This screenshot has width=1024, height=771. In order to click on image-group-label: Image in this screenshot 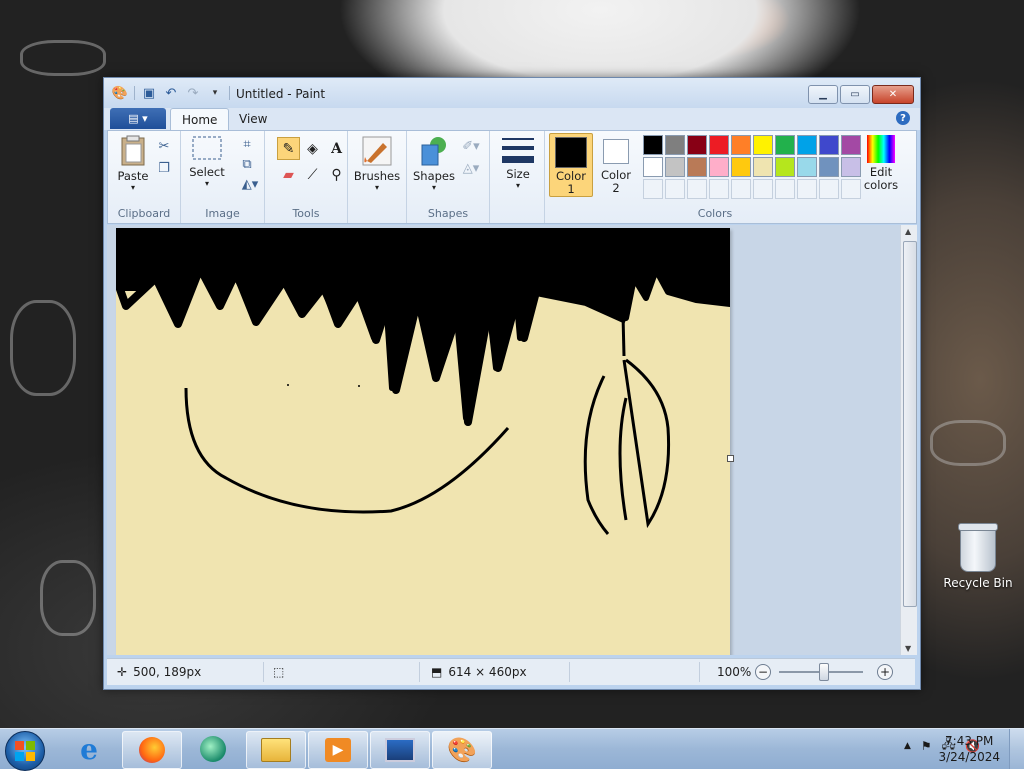, I will do `click(222, 213)`.